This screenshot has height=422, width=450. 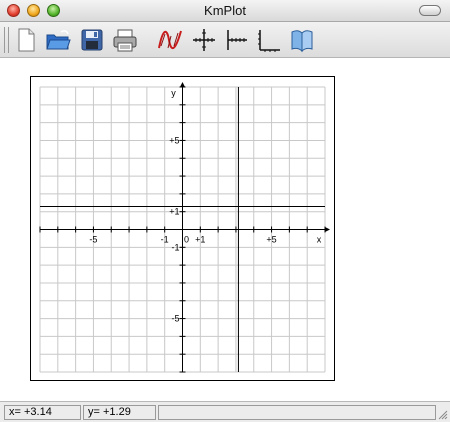 I want to click on book-icon, so click(x=302, y=41).